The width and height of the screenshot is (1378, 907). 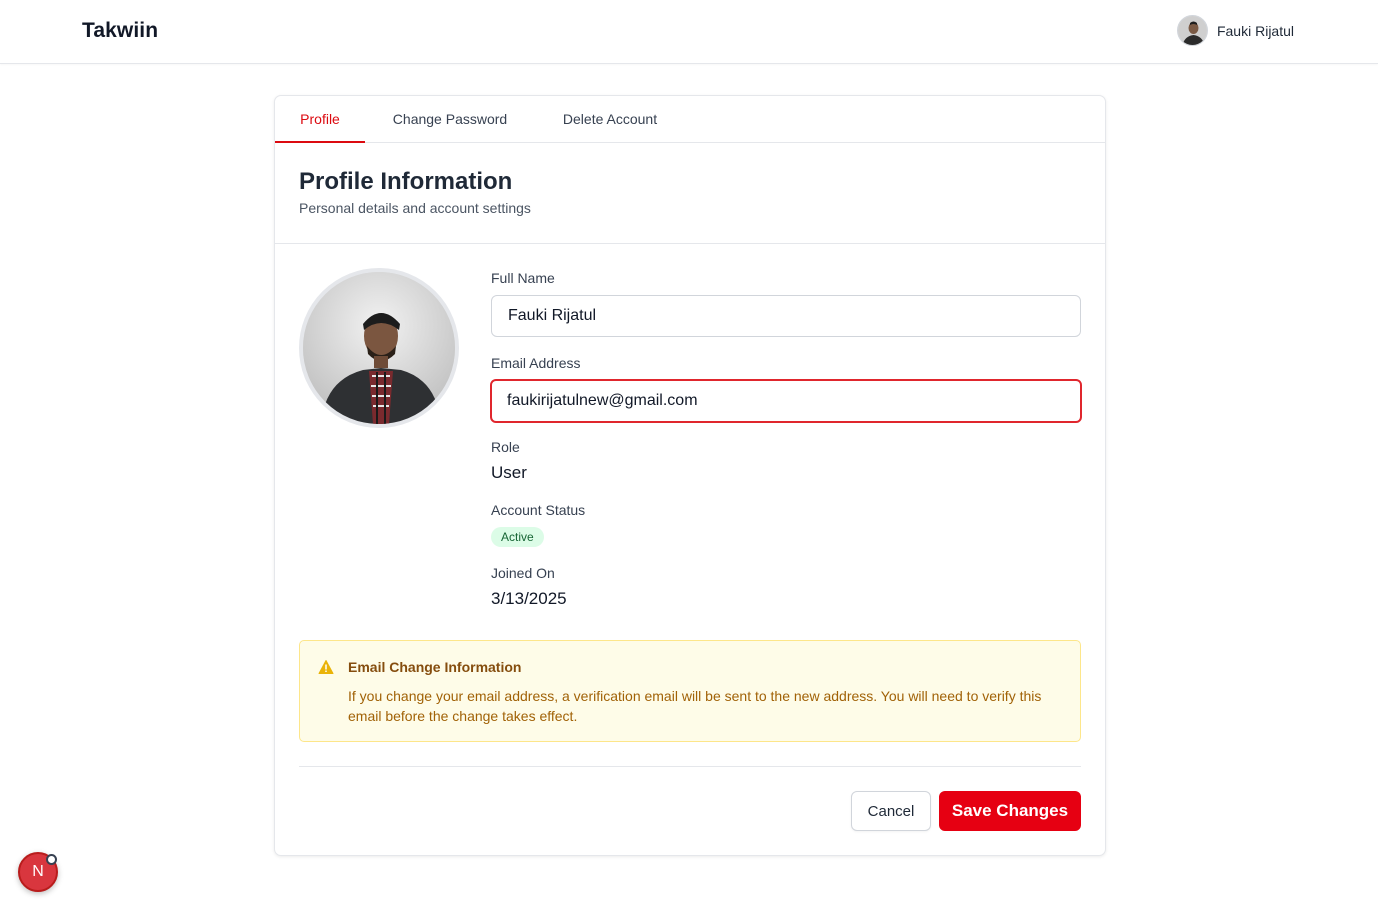 I want to click on header-divider, so click(x=690, y=243).